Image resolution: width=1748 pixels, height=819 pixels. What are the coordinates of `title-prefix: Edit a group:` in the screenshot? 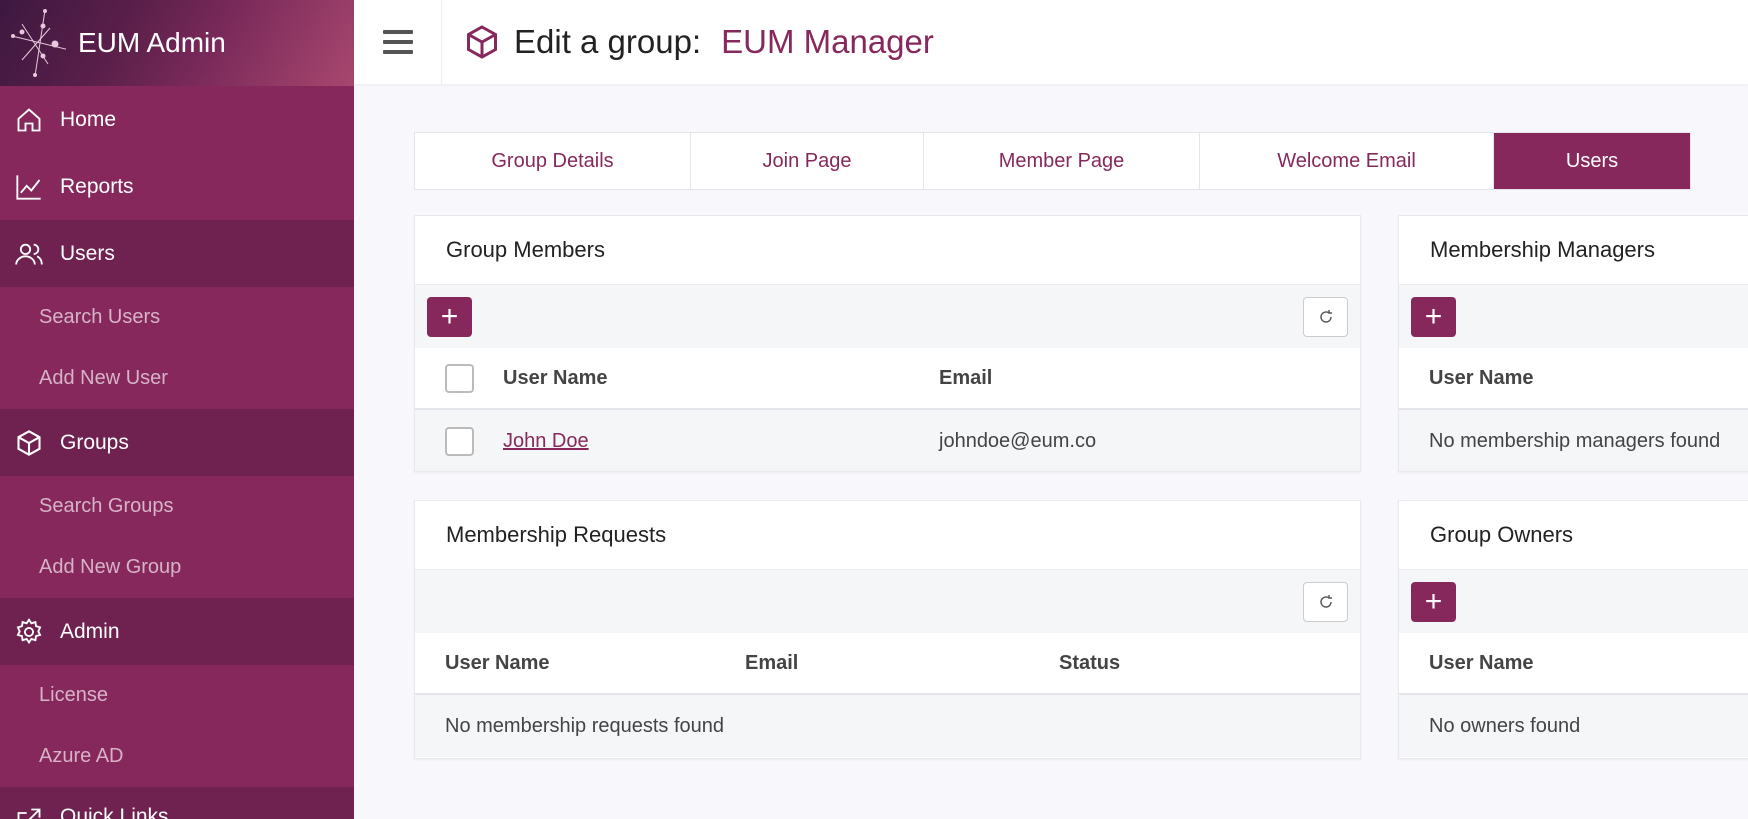 It's located at (608, 41).